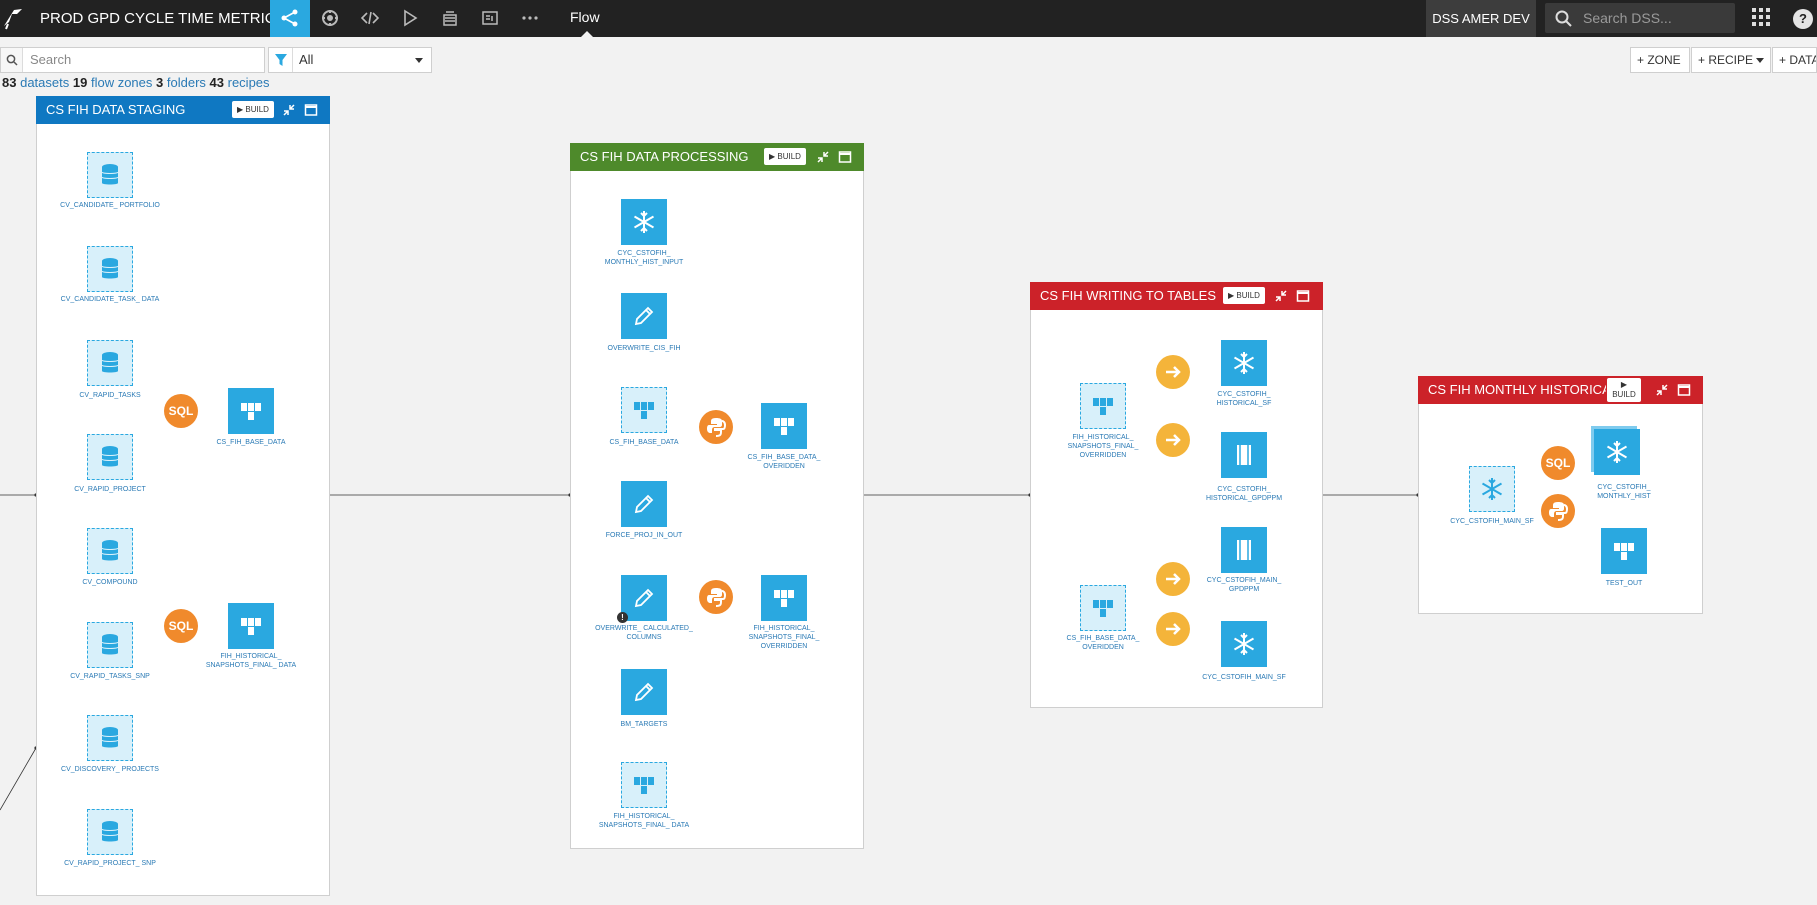 Image resolution: width=1817 pixels, height=905 pixels. What do you see at coordinates (1244, 399) in the screenshot?
I see `dataset-label: CYC_CSTOFIH_ HISTORICAL_SF` at bounding box center [1244, 399].